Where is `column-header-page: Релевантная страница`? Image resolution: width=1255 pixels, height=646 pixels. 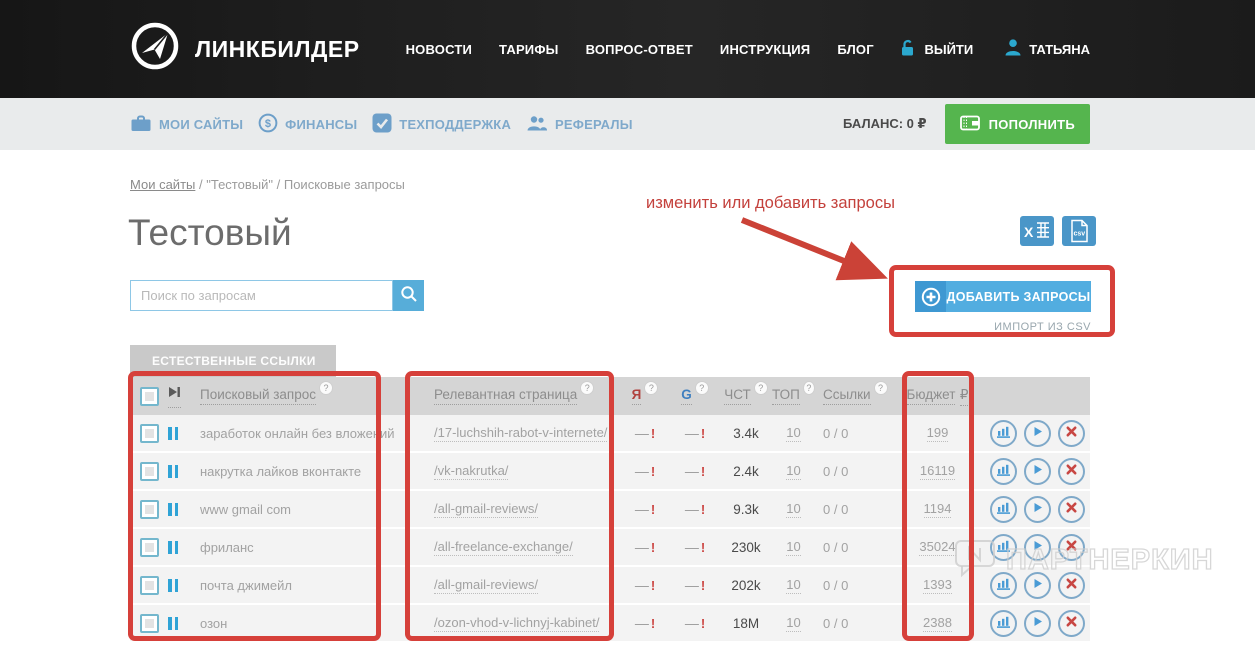
column-header-page: Релевантная страница is located at coordinates (506, 396).